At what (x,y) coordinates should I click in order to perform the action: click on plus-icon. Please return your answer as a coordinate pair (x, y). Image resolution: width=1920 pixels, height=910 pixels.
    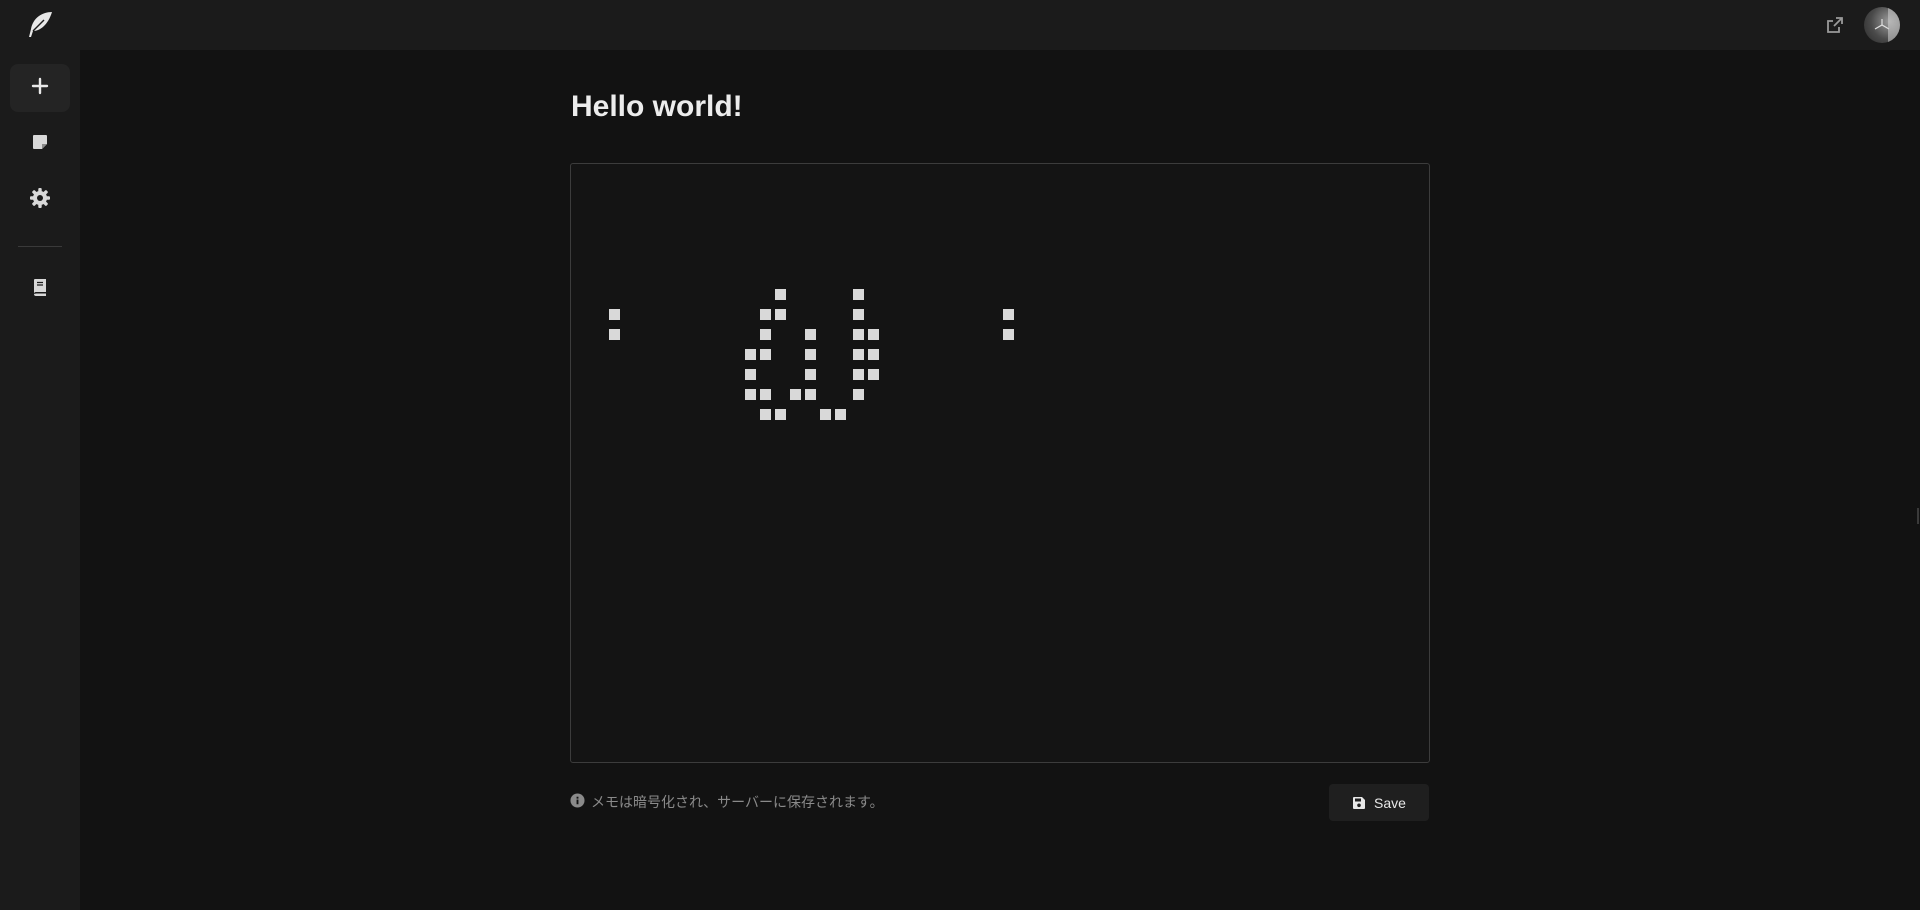
    Looking at the image, I should click on (40, 88).